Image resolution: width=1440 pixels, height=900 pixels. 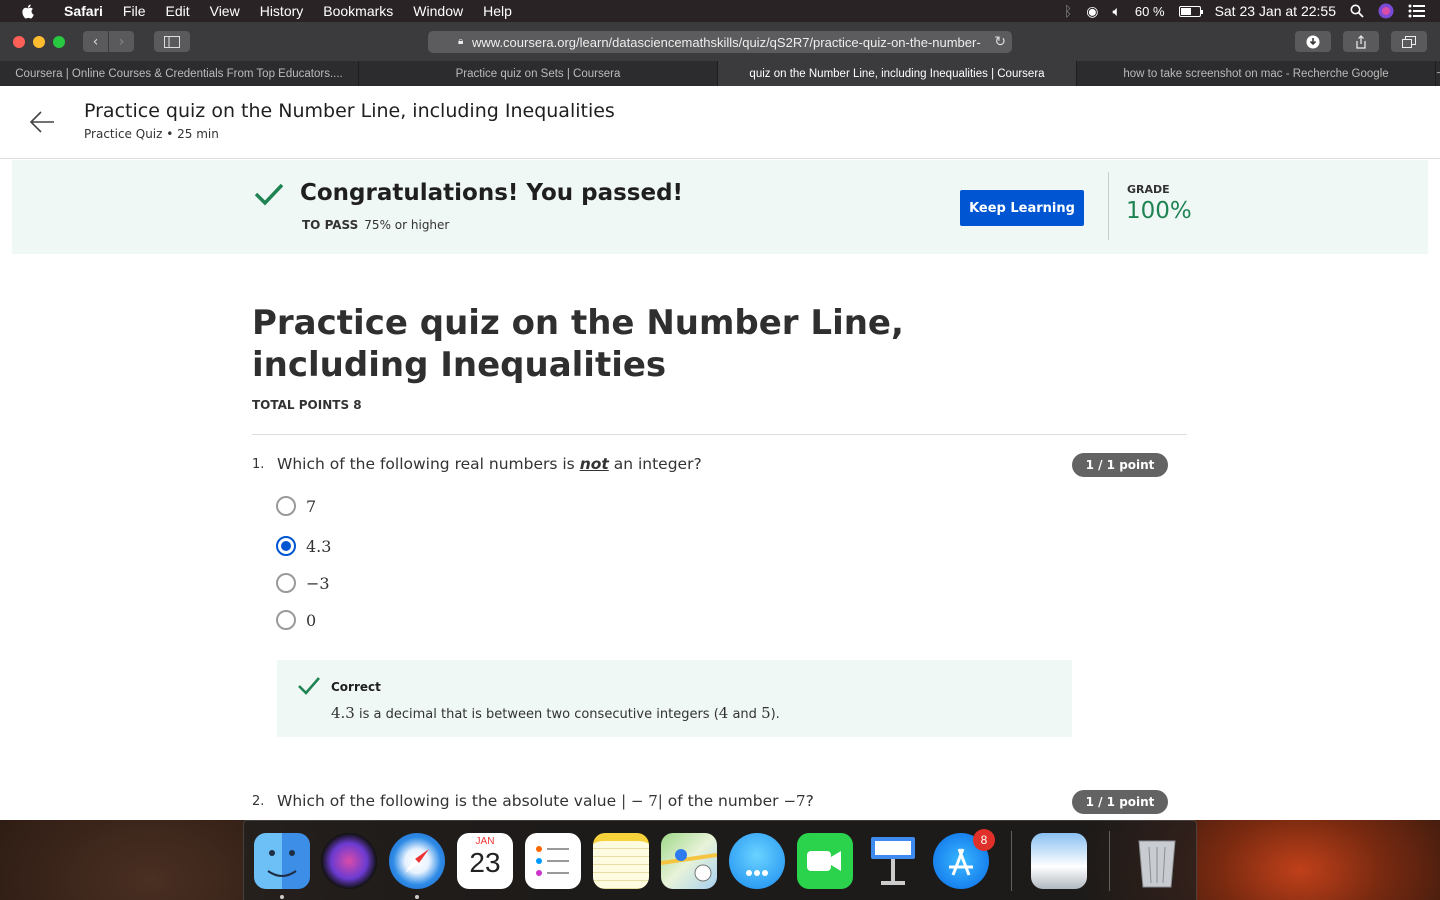 I want to click on question-math-2: −7, so click(x=794, y=801).